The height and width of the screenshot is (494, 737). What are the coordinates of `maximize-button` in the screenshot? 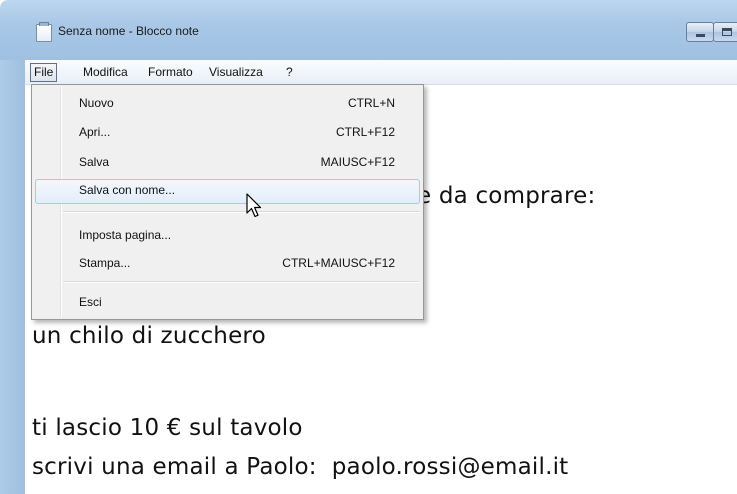 It's located at (725, 32).